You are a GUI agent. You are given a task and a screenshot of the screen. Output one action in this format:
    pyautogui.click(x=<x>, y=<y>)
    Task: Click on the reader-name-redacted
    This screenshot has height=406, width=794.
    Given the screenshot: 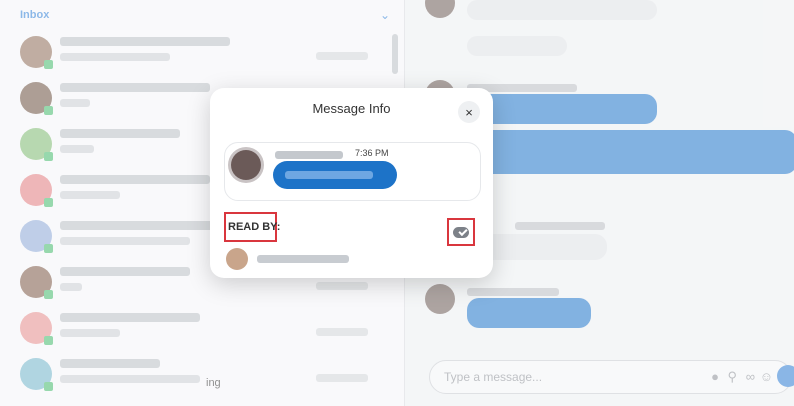 What is the action you would take?
    pyautogui.click(x=303, y=259)
    